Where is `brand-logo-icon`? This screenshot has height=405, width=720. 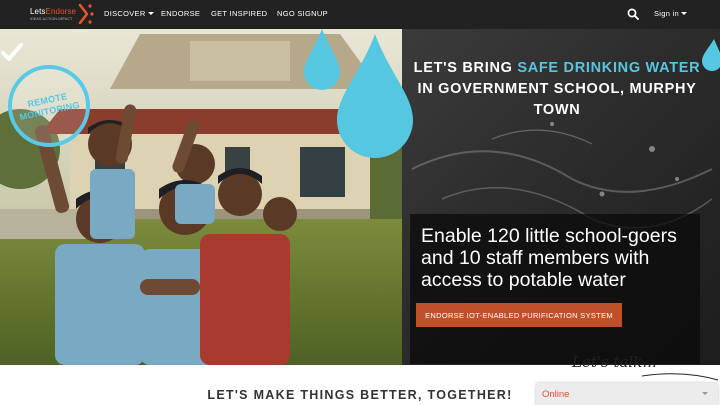
brand-logo-icon is located at coordinates (86, 14).